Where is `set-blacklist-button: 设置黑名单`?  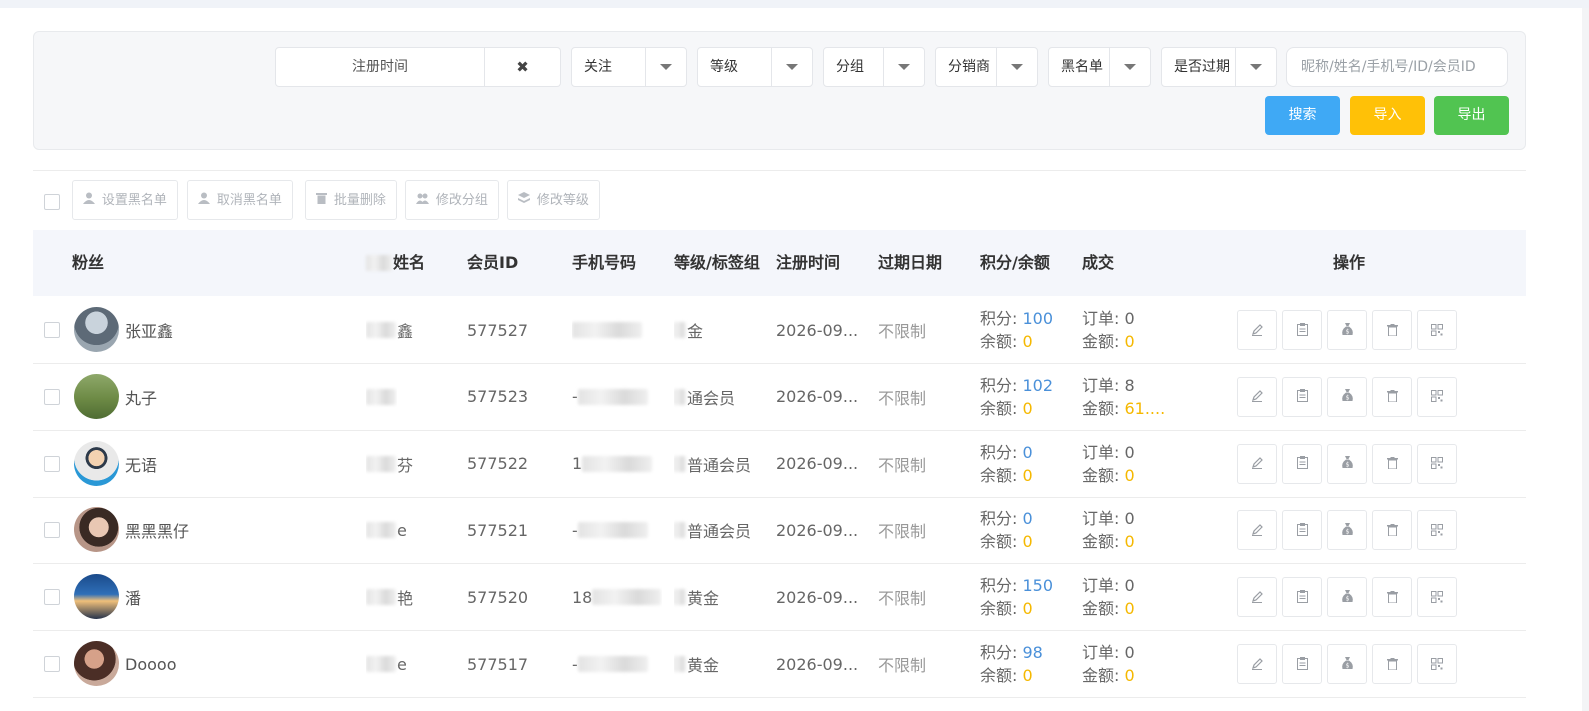
set-blacklist-button: 设置黑名单 is located at coordinates (125, 200).